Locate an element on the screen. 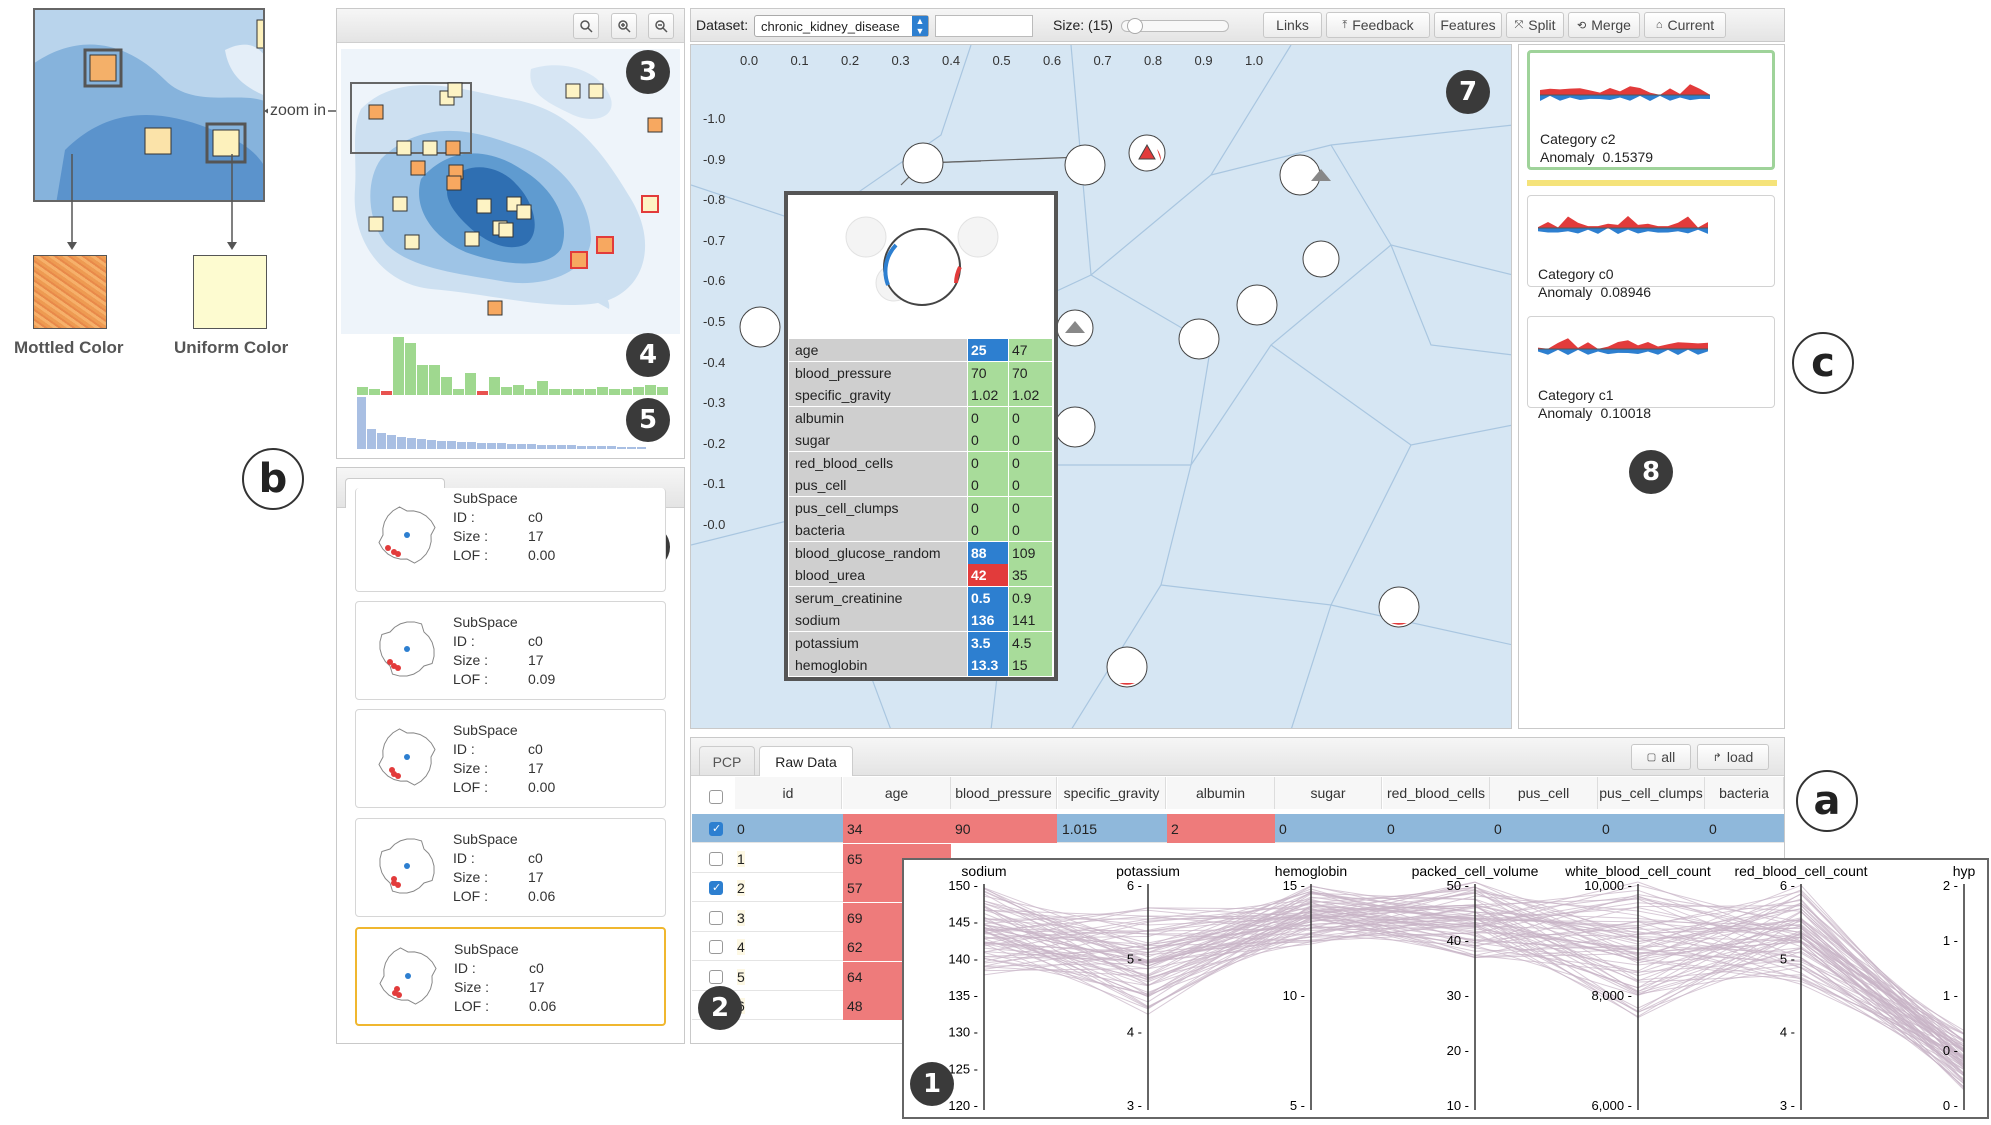 This screenshot has height=1125, width=1991. features-button: Features is located at coordinates (1468, 25).